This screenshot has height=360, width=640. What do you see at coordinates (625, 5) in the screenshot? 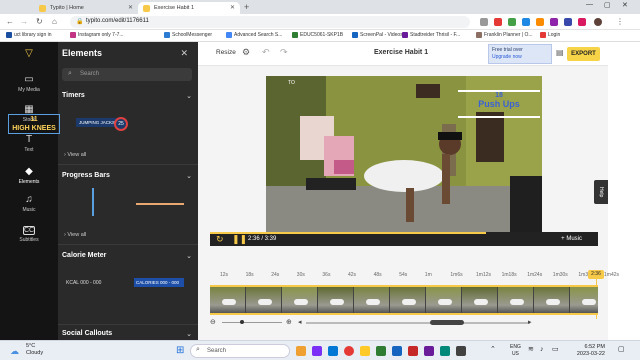
I see `close-window-icon: ✕` at bounding box center [625, 5].